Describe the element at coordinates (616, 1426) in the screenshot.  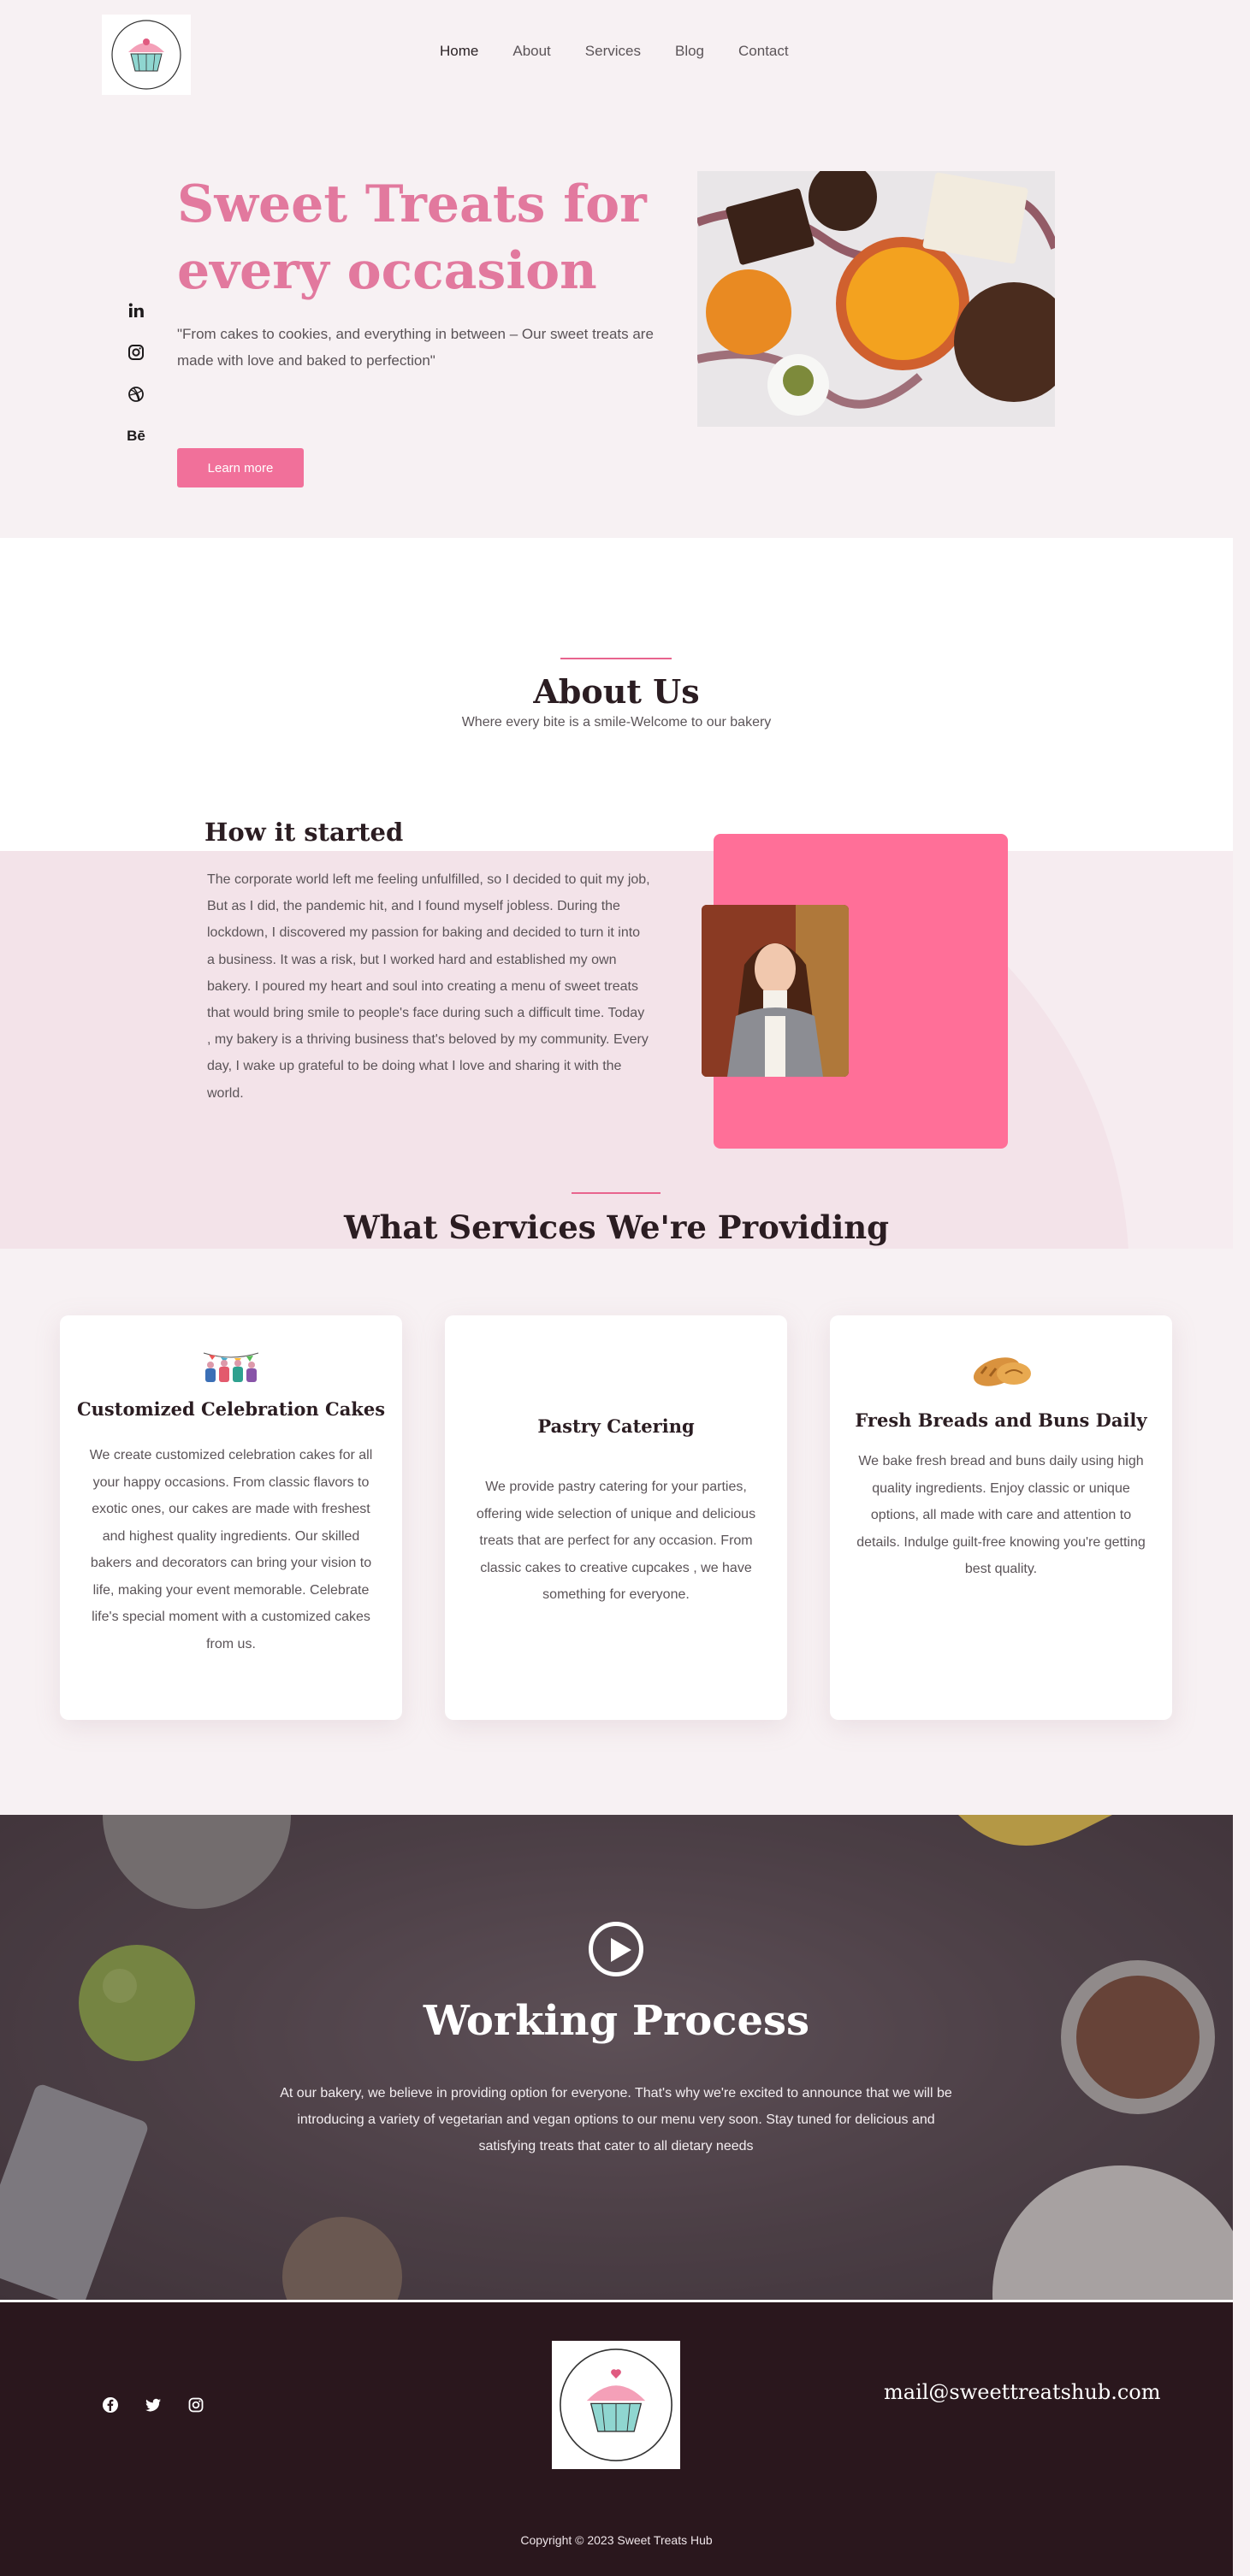
I see `service-card-title: Pastry Catering` at that location.